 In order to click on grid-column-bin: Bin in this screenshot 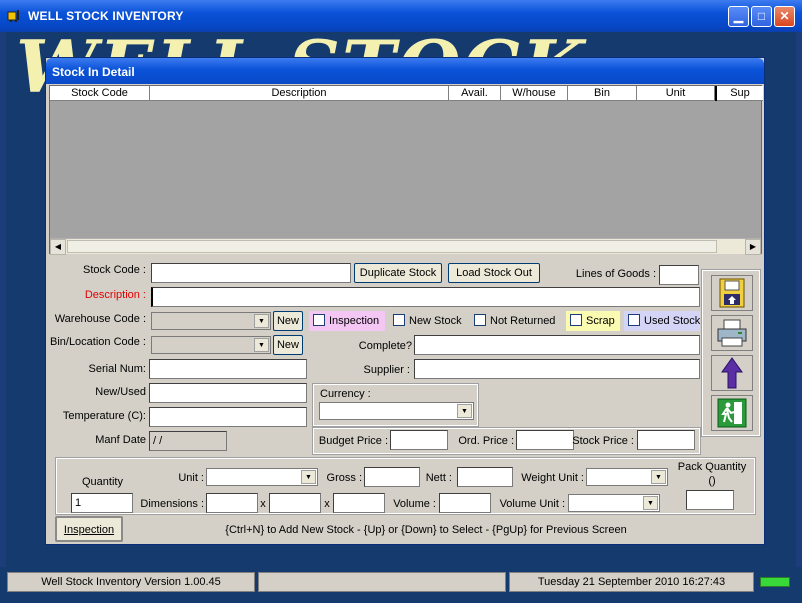, I will do `click(602, 93)`.